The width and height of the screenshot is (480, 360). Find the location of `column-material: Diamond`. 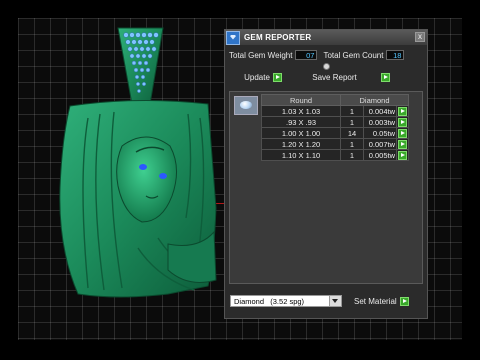

column-material: Diamond is located at coordinates (374, 100).